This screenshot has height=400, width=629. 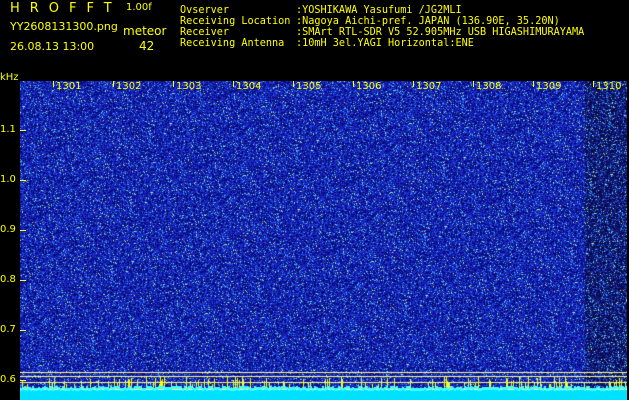 I want to click on info-row-observer: Ovserver :YOSHIKAWA Yasufumi /JG2MLI, so click(x=382, y=10).